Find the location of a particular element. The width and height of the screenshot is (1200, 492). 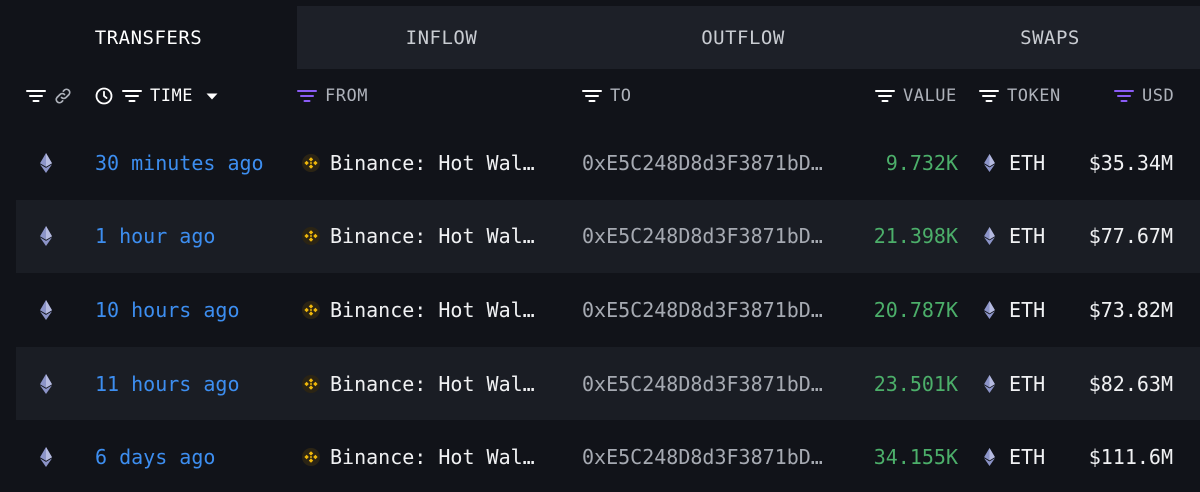

usd-header-label: USD is located at coordinates (1158, 96).